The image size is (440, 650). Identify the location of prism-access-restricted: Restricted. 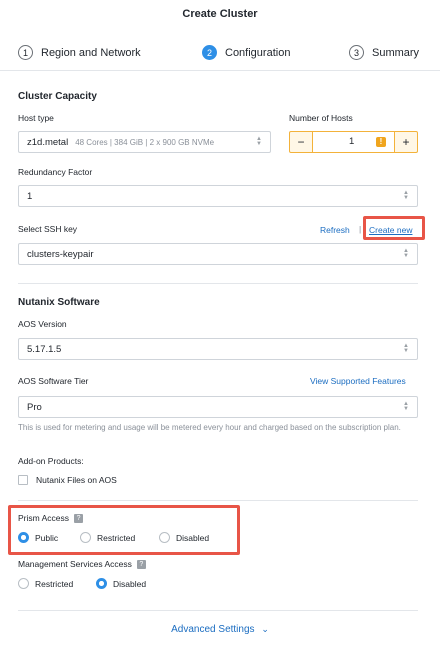
(107, 537).